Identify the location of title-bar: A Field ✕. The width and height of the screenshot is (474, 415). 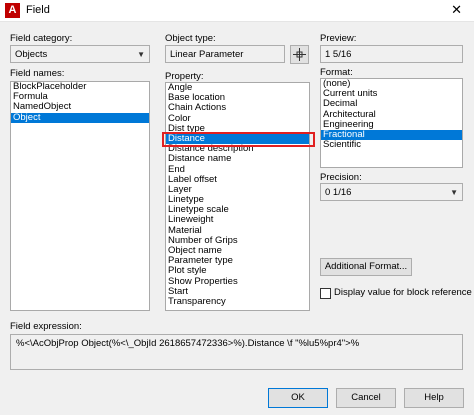
(237, 11).